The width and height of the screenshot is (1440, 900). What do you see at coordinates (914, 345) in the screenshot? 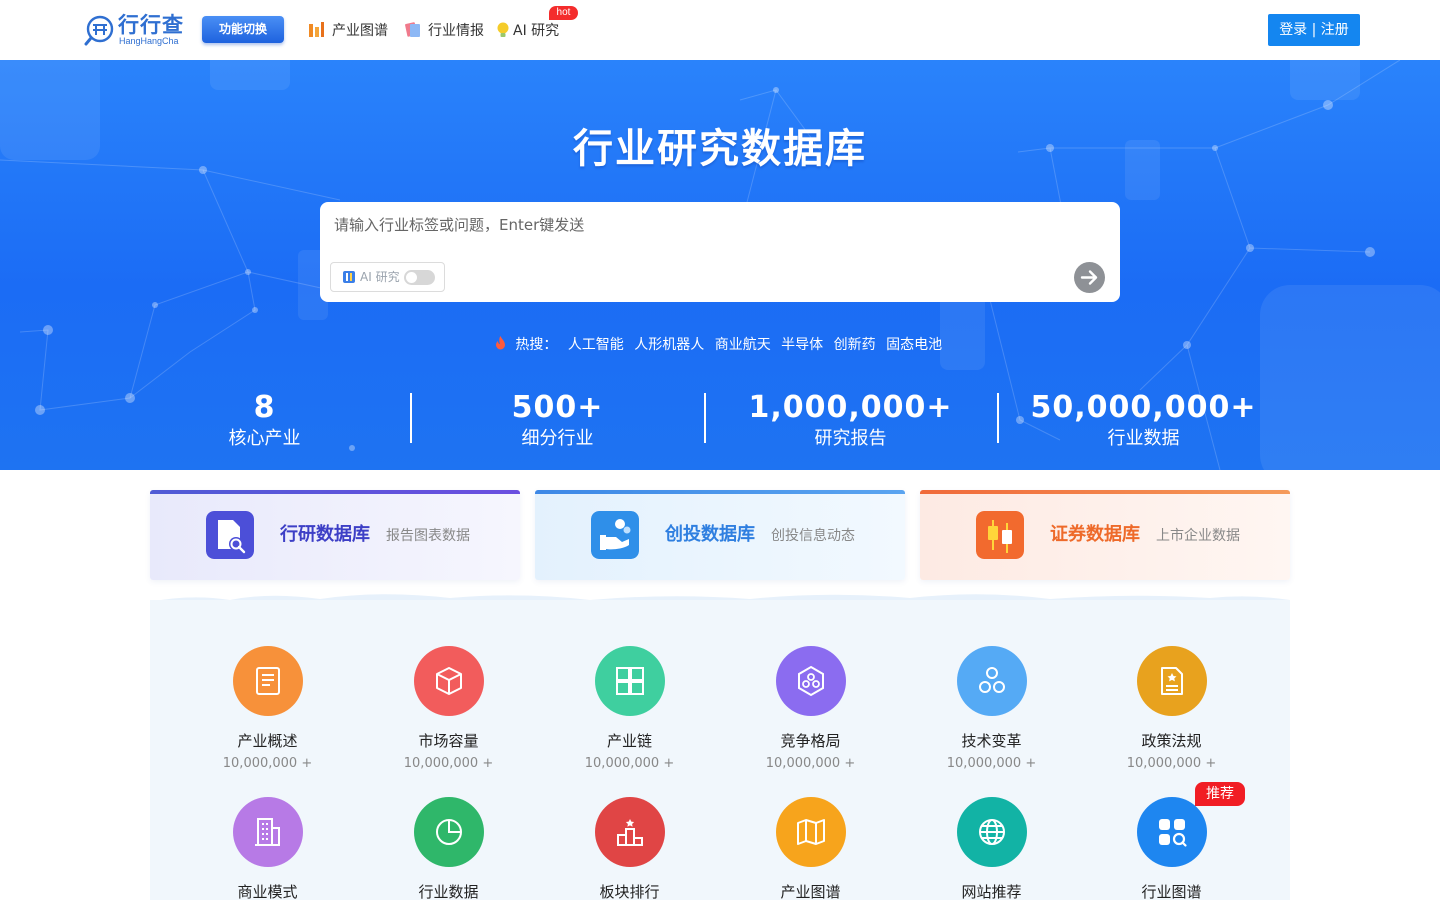
I see `hot-term: 固态电池` at bounding box center [914, 345].